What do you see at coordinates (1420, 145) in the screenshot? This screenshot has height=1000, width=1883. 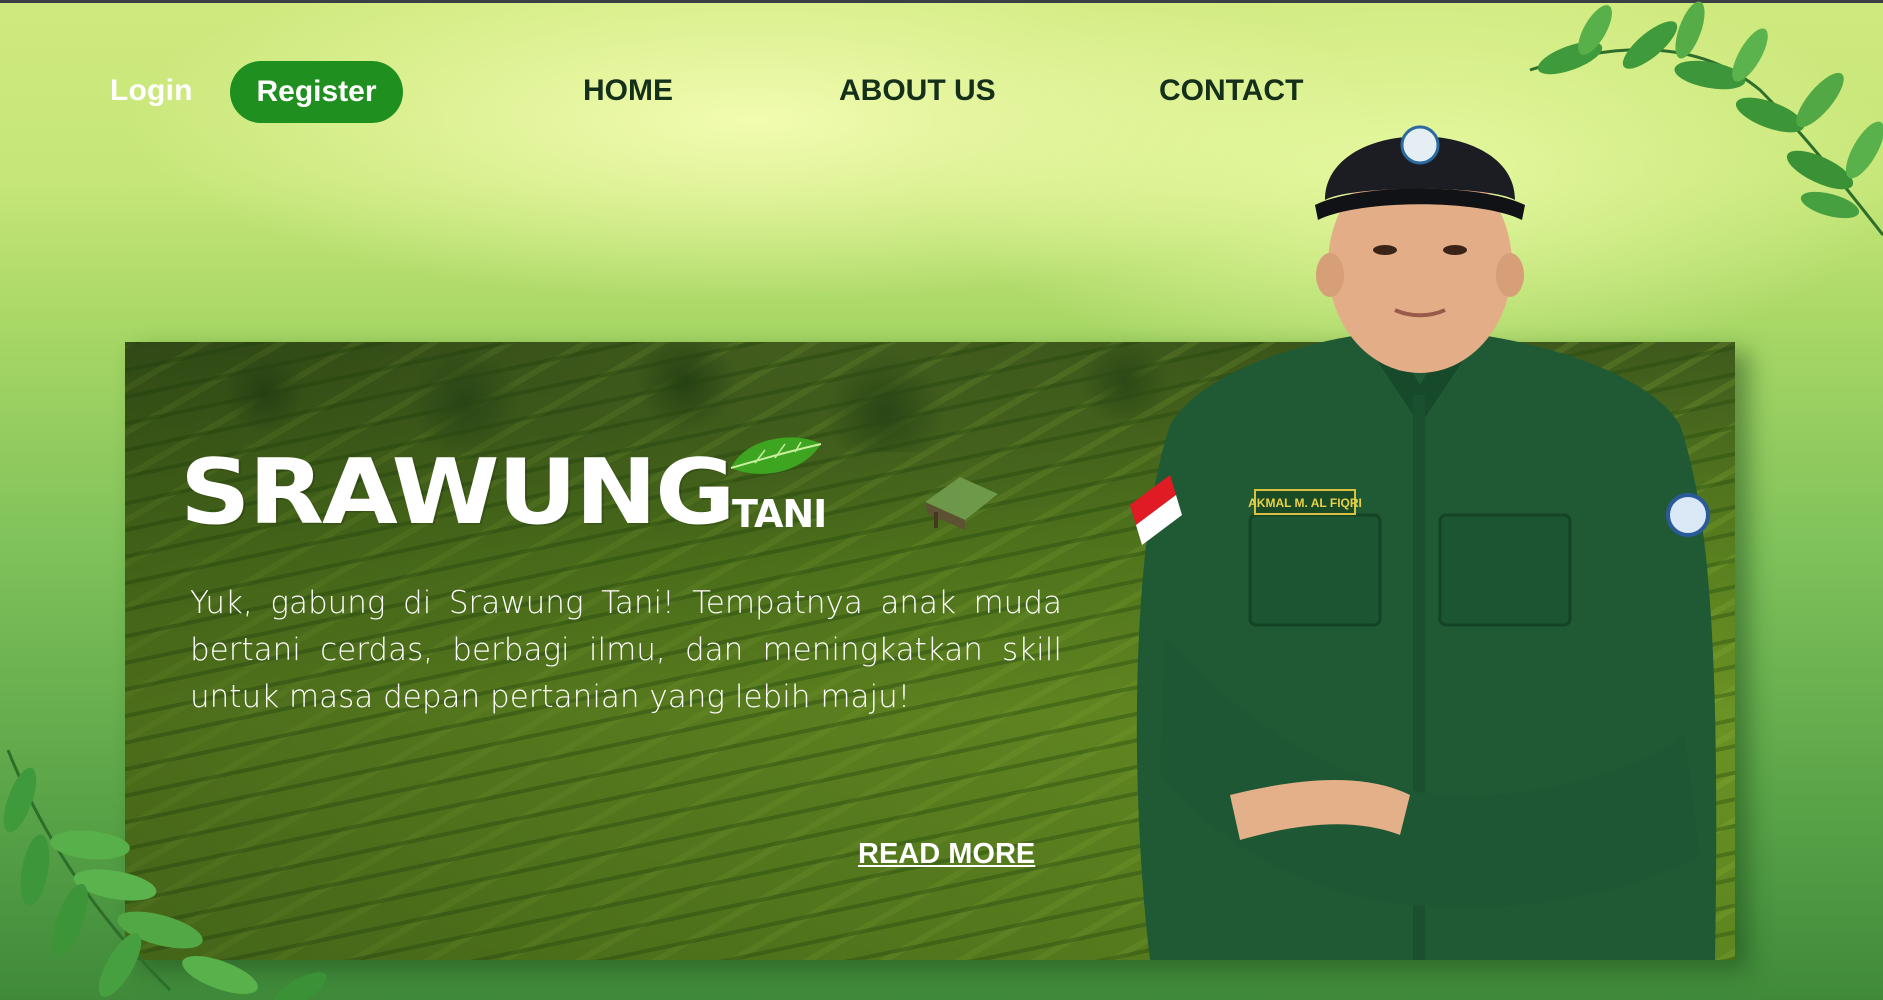 I see `emblem-icon` at bounding box center [1420, 145].